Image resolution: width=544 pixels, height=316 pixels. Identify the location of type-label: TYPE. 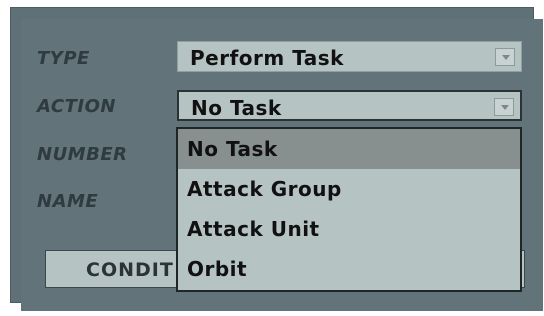
(63, 58).